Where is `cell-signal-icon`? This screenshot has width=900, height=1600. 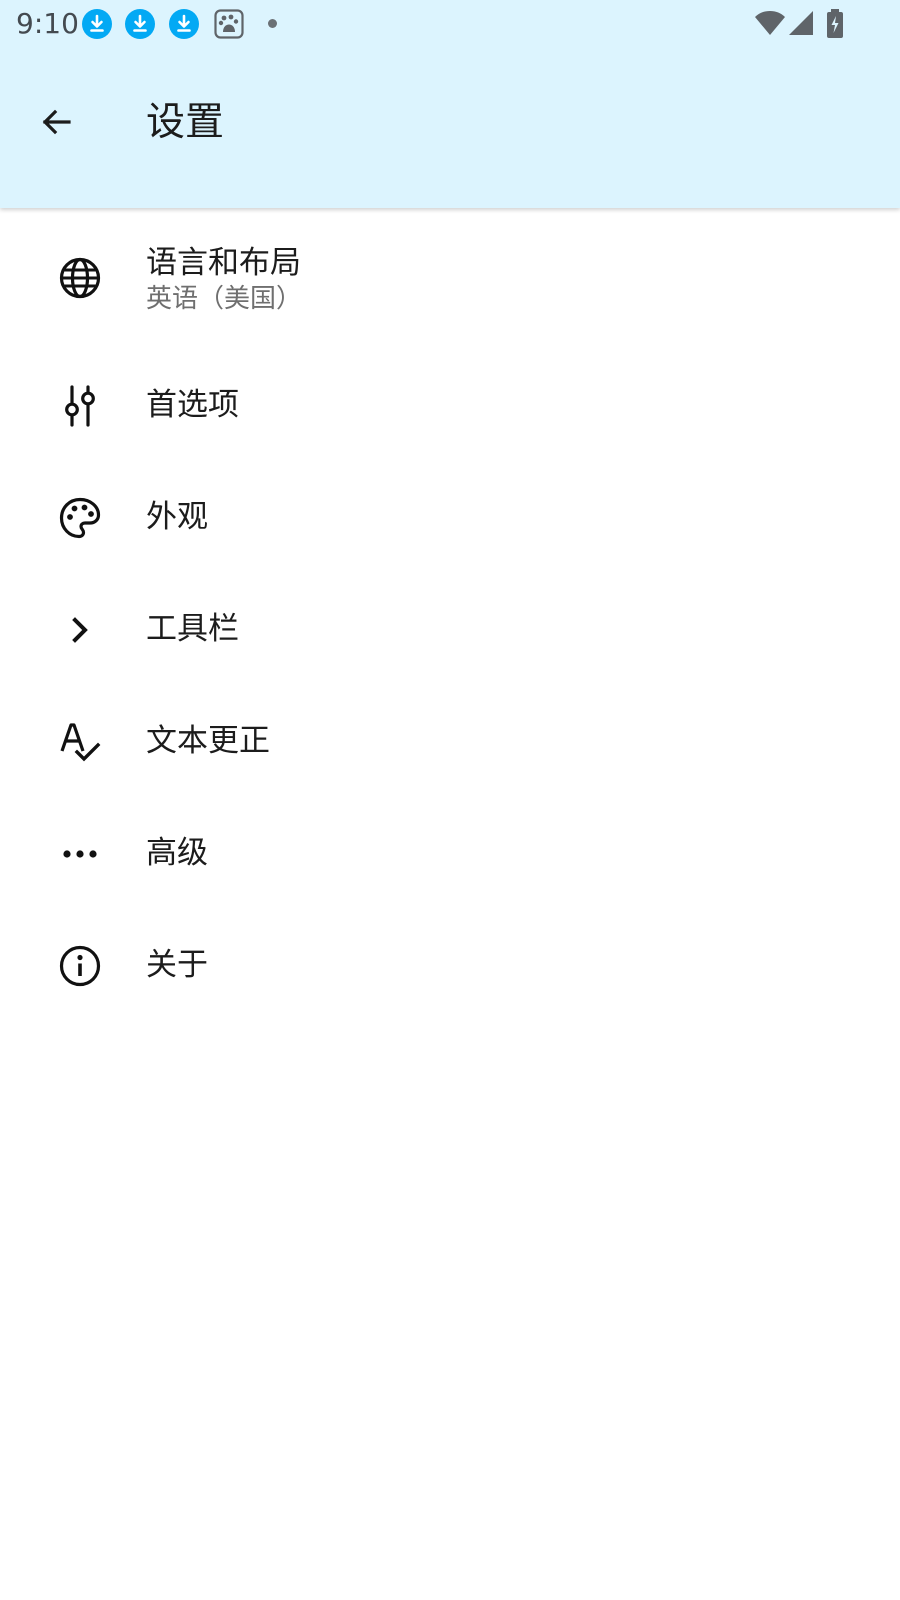 cell-signal-icon is located at coordinates (801, 23).